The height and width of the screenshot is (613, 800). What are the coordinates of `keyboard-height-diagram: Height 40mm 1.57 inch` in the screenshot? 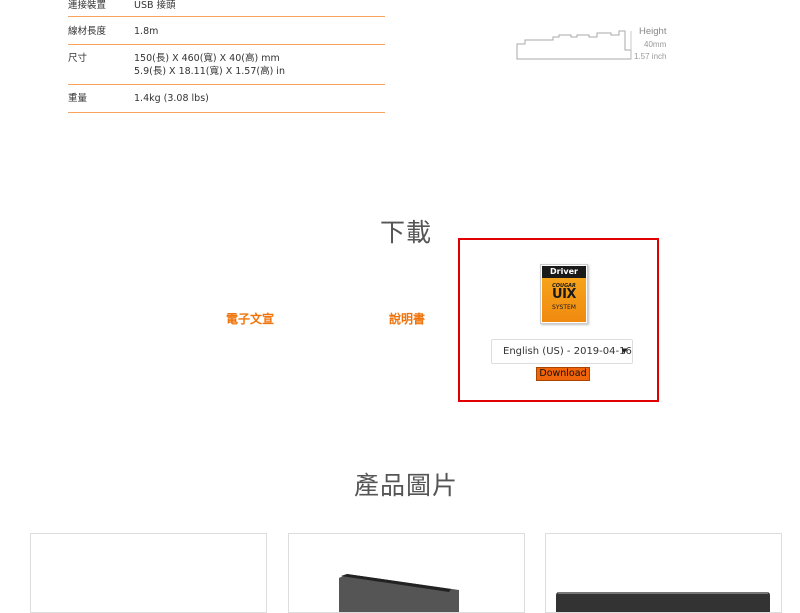 It's located at (595, 46).